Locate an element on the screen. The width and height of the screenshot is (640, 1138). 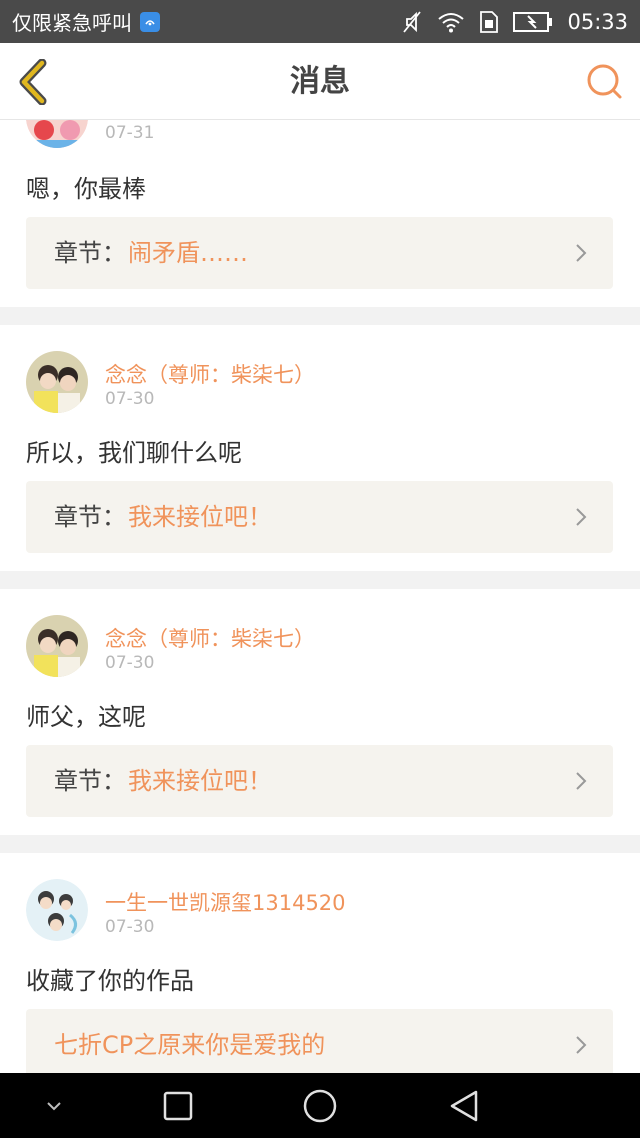
message-text: 所以，我们聊什么呢 is located at coordinates (134, 453).